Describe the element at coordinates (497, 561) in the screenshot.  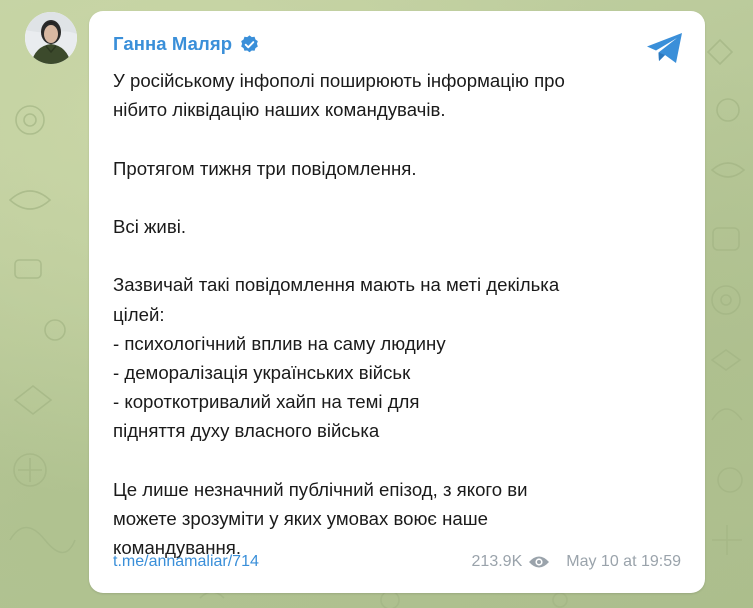
I see `view-count: 213.9K` at that location.